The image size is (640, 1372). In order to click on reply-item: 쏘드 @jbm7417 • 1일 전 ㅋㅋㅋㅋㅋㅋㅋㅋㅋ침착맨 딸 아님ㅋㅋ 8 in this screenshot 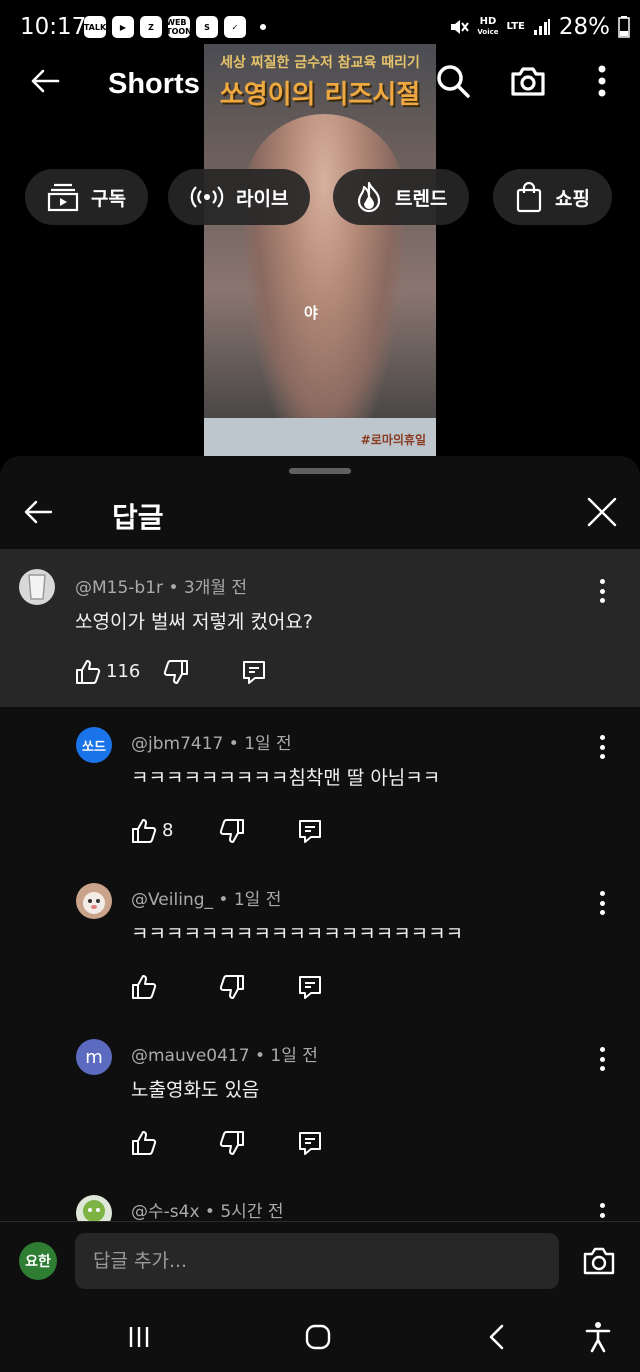, I will do `click(320, 785)`.